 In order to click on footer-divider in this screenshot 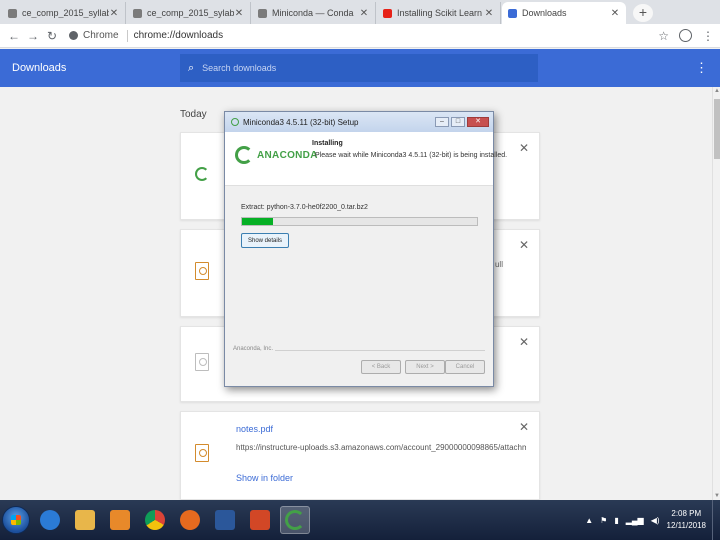, I will do `click(380, 350)`.